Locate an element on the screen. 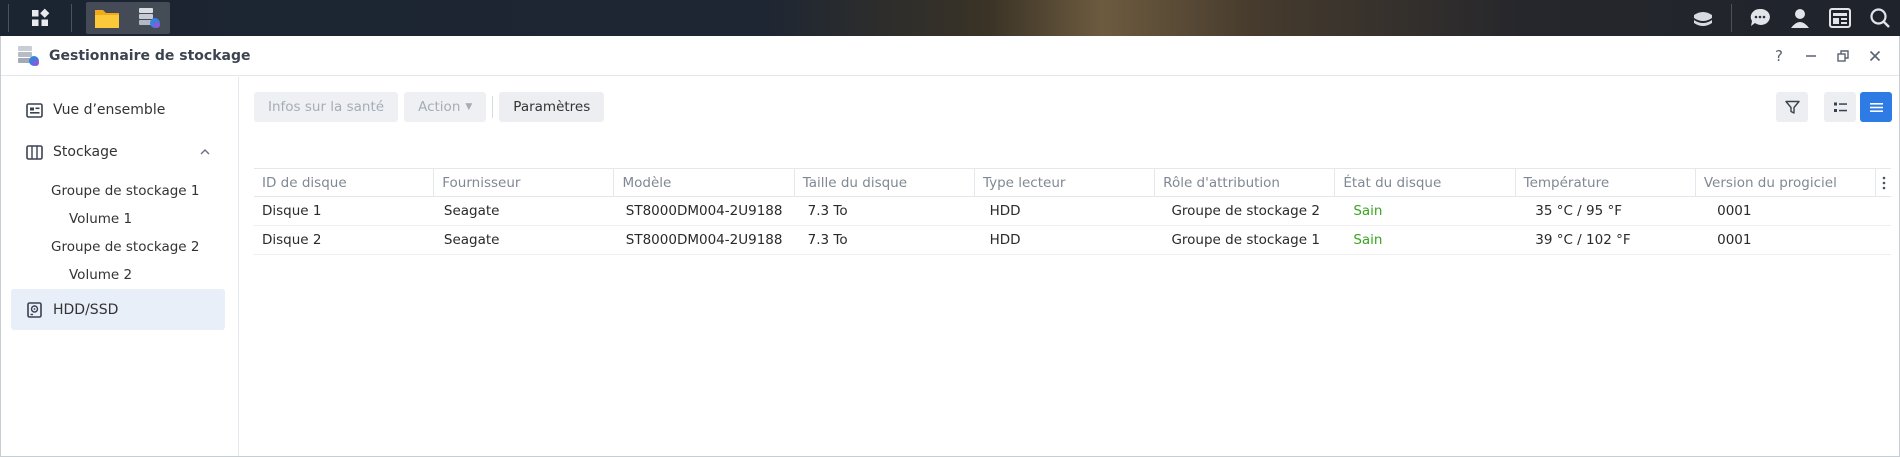 This screenshot has height=457, width=1900. main-menu-button is located at coordinates (40, 18).